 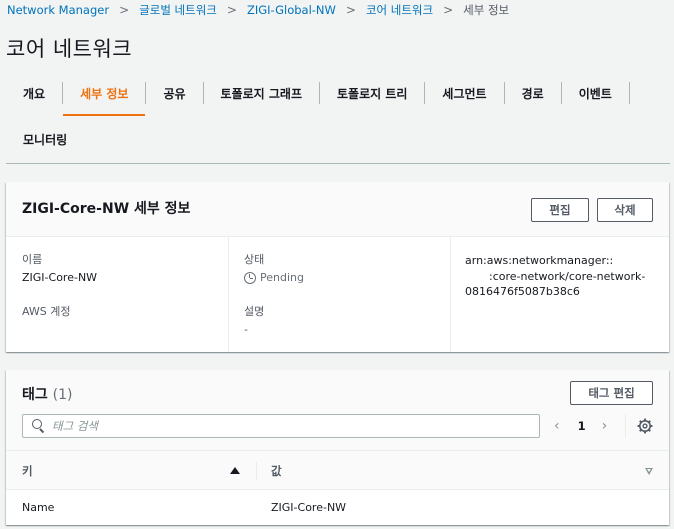 I want to click on tab-row-1: 개요 세부 정보 공유 토폴로지 그래프 토폴로지 트리 세그먼트 경로 이벤트, so click(x=340, y=93).